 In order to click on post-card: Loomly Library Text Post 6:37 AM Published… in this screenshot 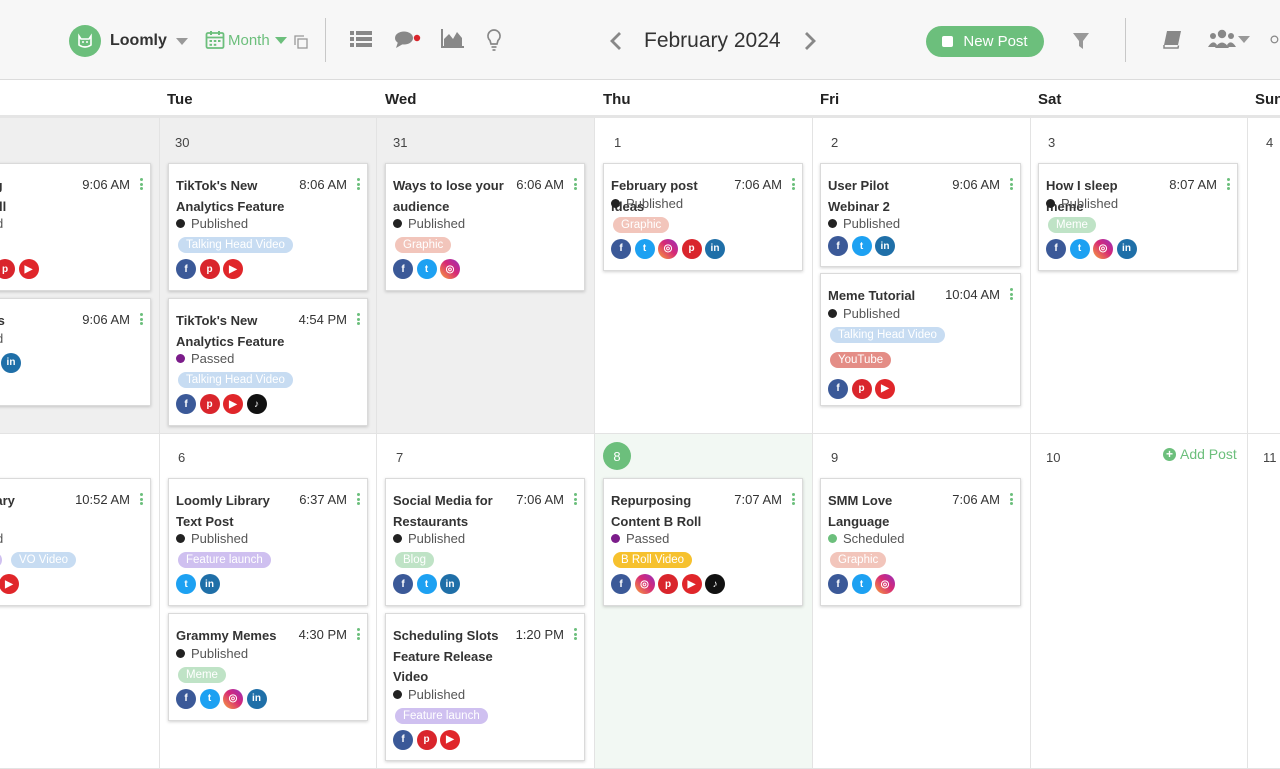, I will do `click(268, 542)`.